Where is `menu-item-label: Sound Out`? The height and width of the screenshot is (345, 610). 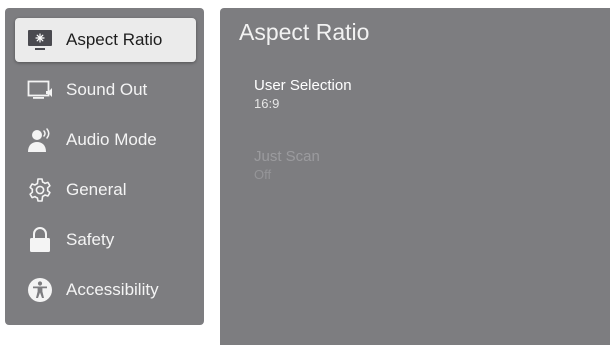
menu-item-label: Sound Out is located at coordinates (107, 89).